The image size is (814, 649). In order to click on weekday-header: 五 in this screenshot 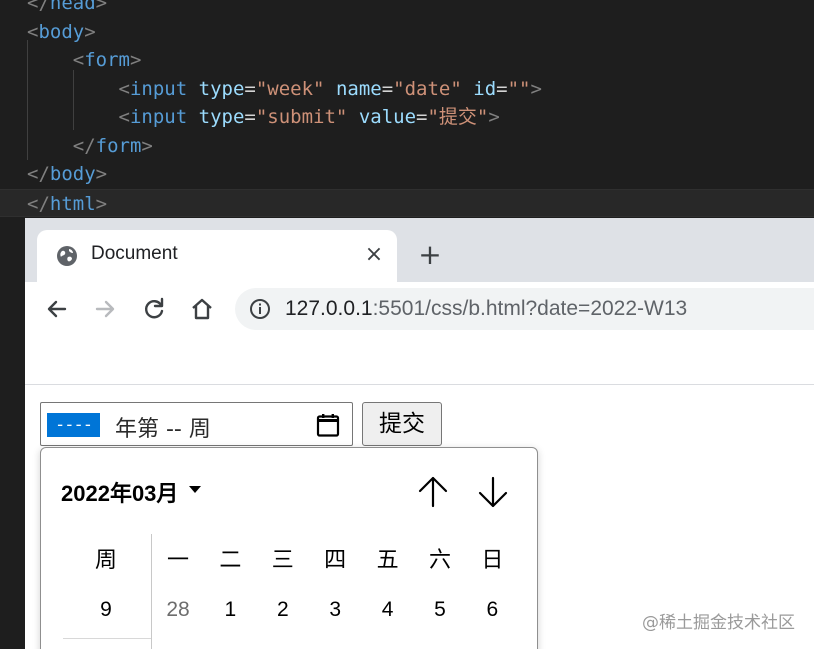, I will do `click(387, 560)`.